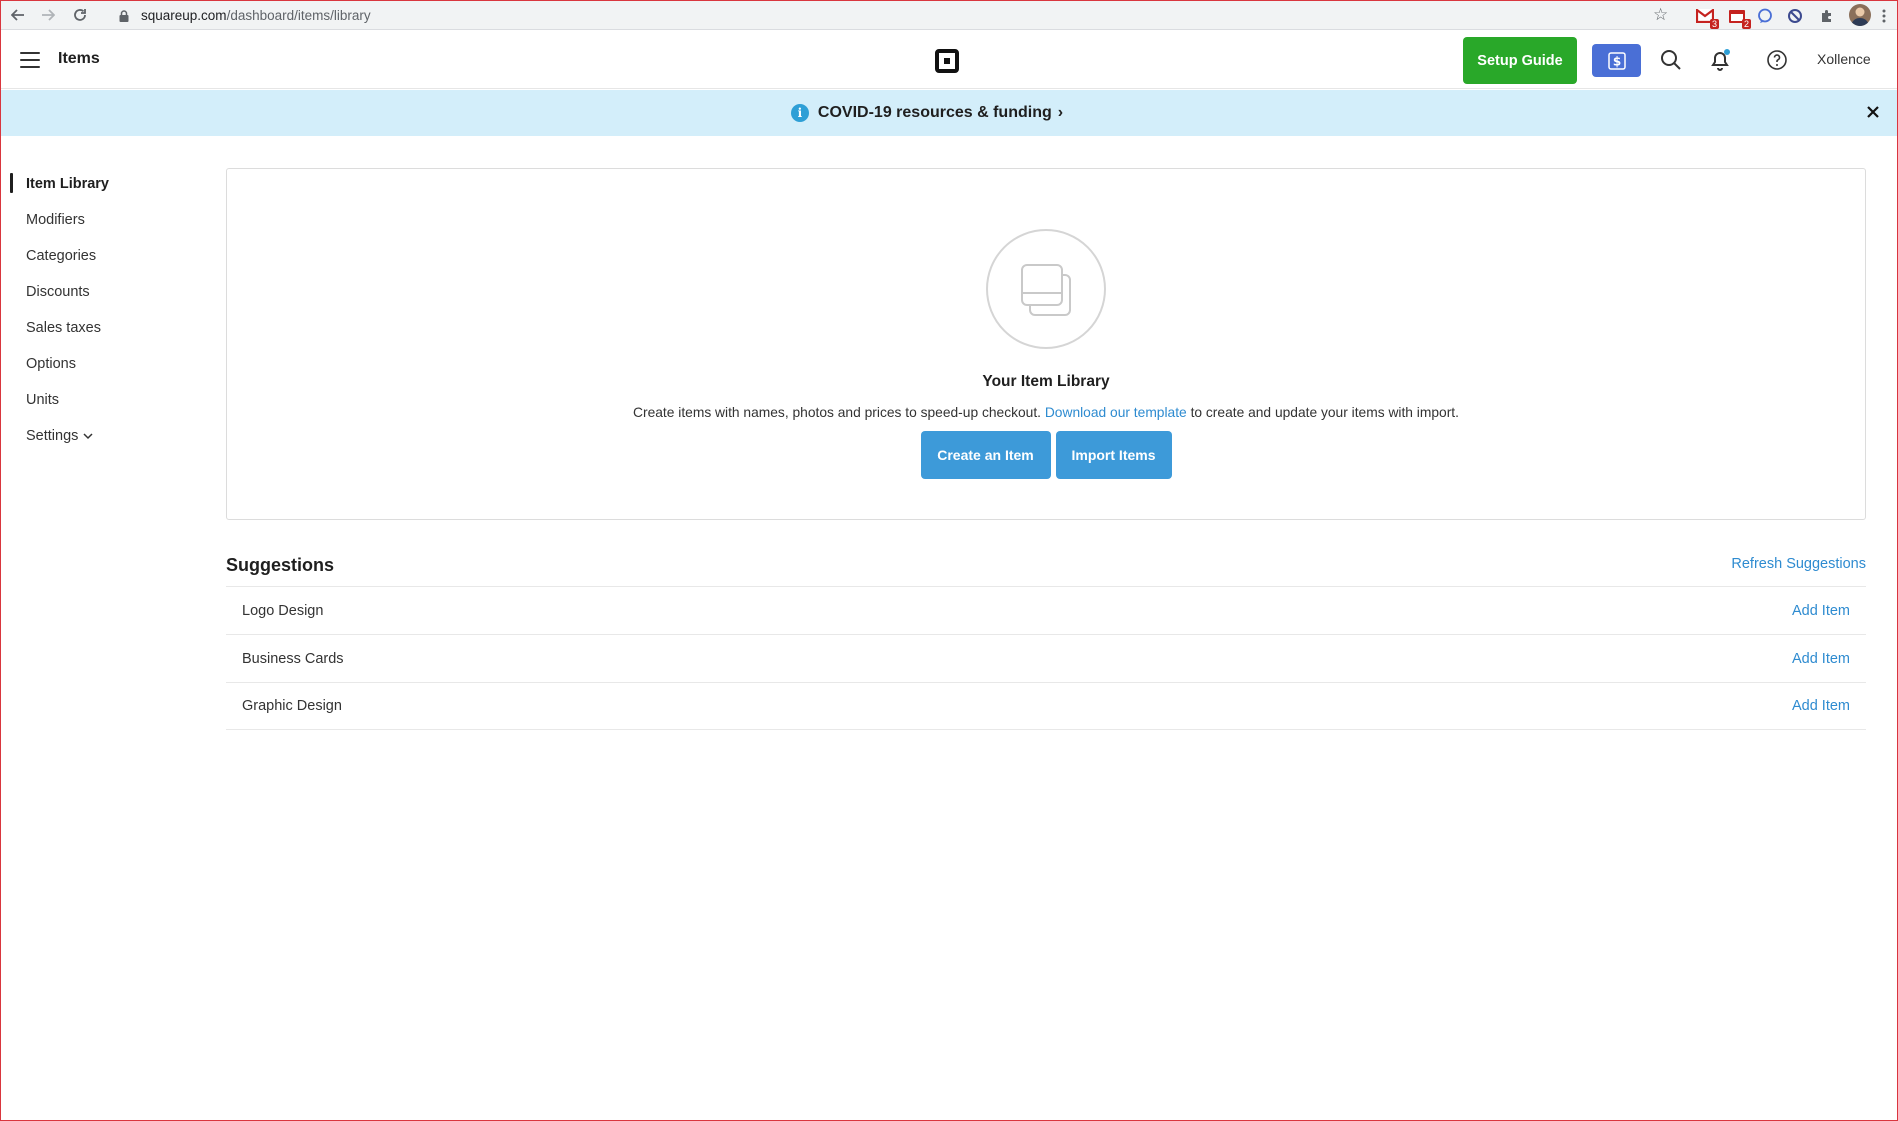 This screenshot has height=1121, width=1898. I want to click on sidebar-item-label: Modifiers, so click(55, 220).